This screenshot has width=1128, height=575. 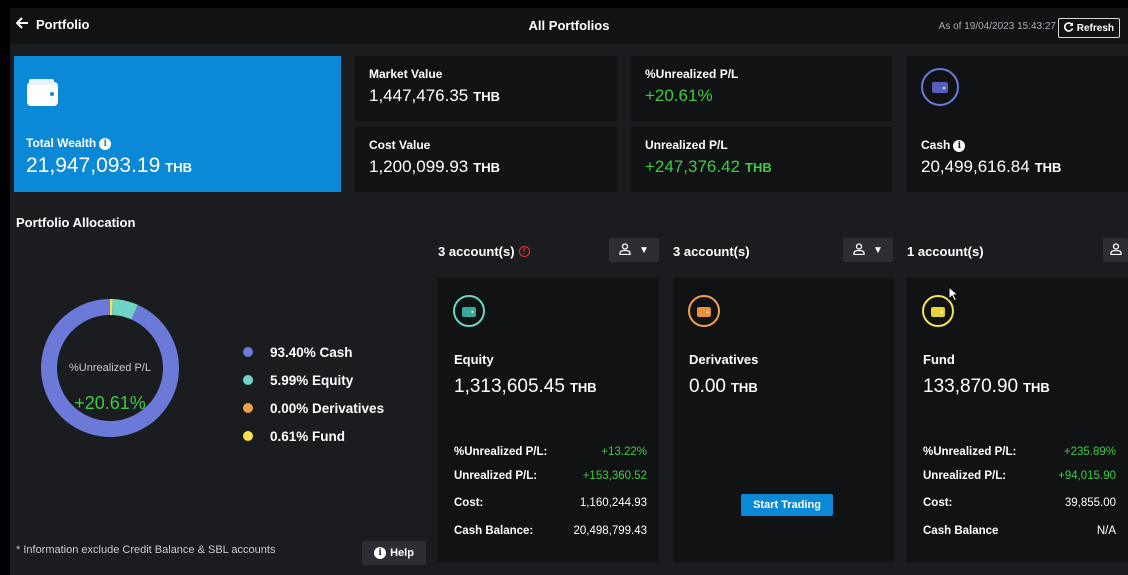 I want to click on fund-account-count: 1 account(s), so click(x=945, y=251).